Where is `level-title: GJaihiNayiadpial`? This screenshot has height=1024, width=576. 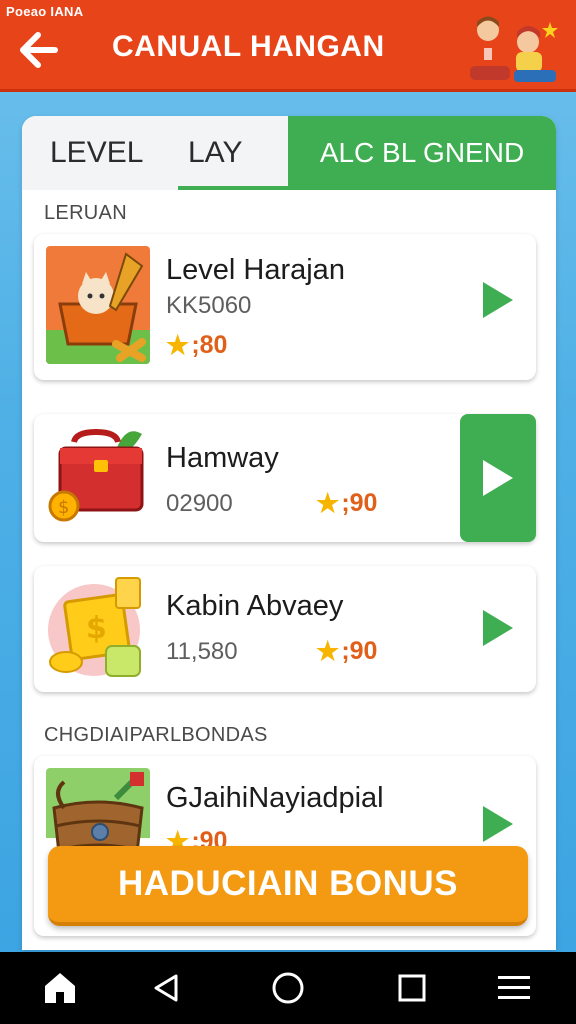 level-title: GJaihiNayiadpial is located at coordinates (275, 798).